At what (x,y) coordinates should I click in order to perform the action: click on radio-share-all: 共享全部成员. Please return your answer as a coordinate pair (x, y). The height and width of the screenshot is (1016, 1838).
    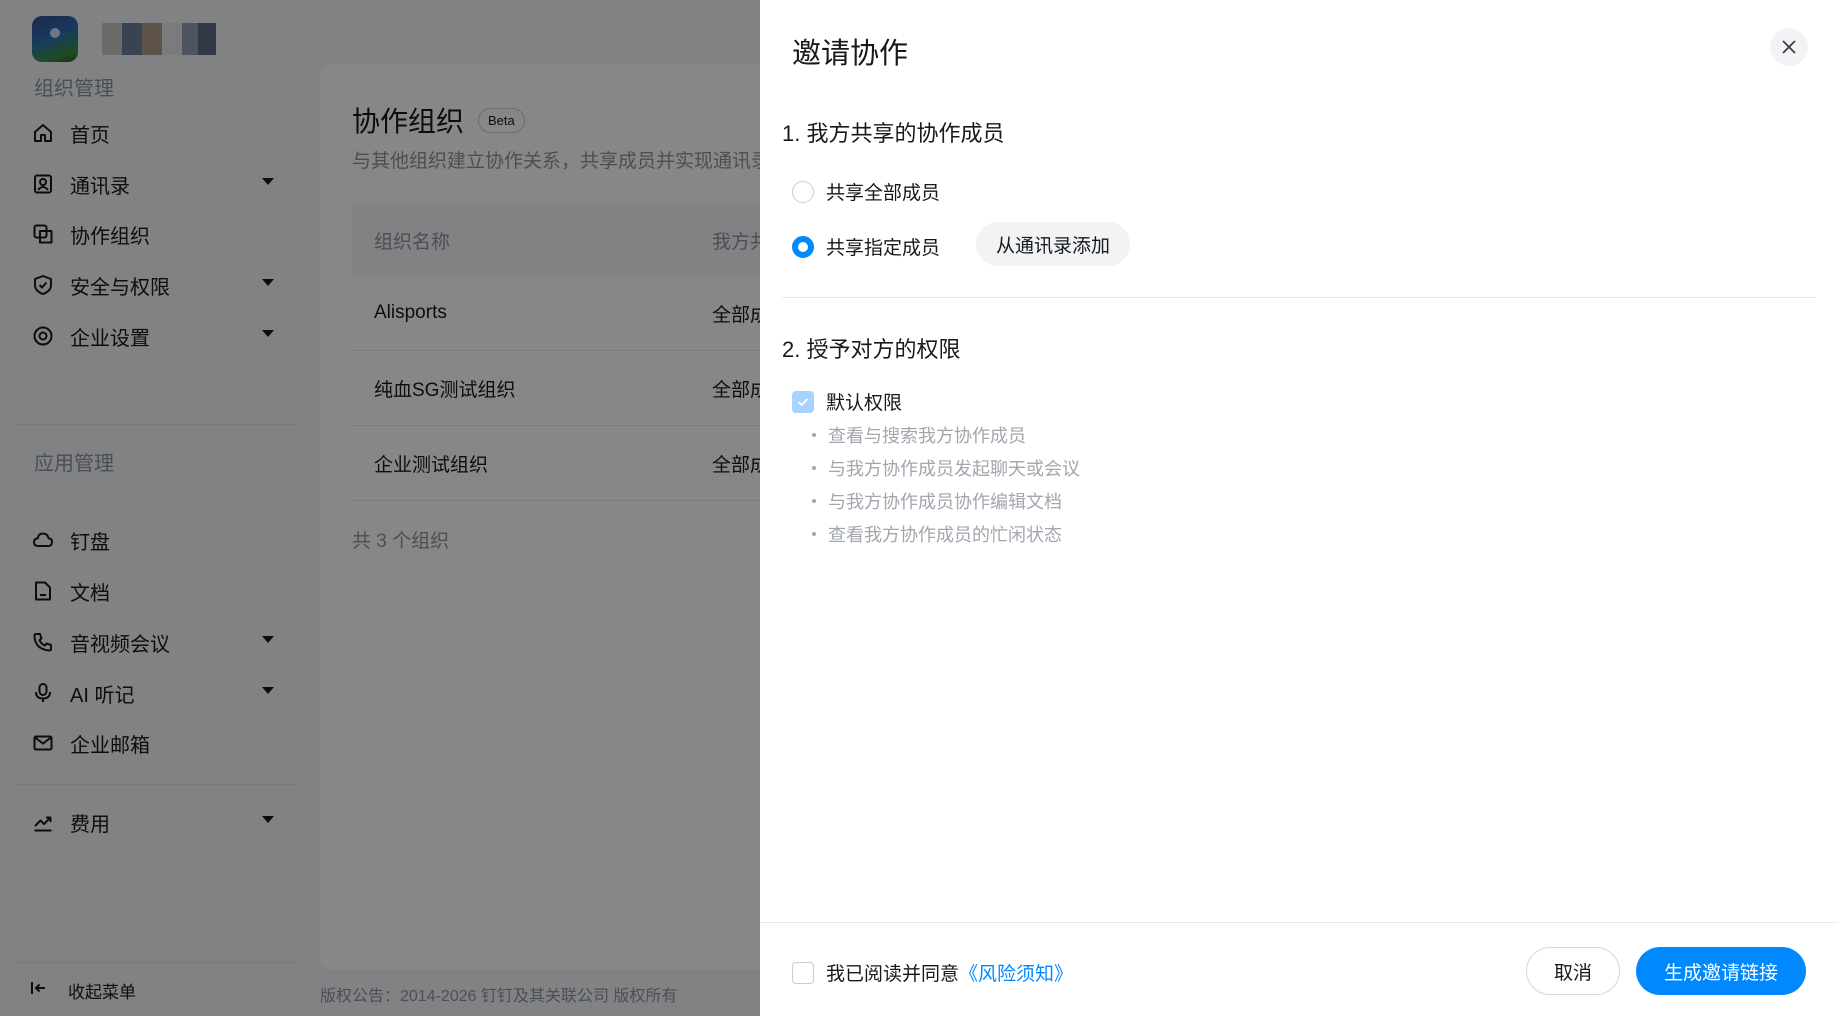
    Looking at the image, I should click on (866, 191).